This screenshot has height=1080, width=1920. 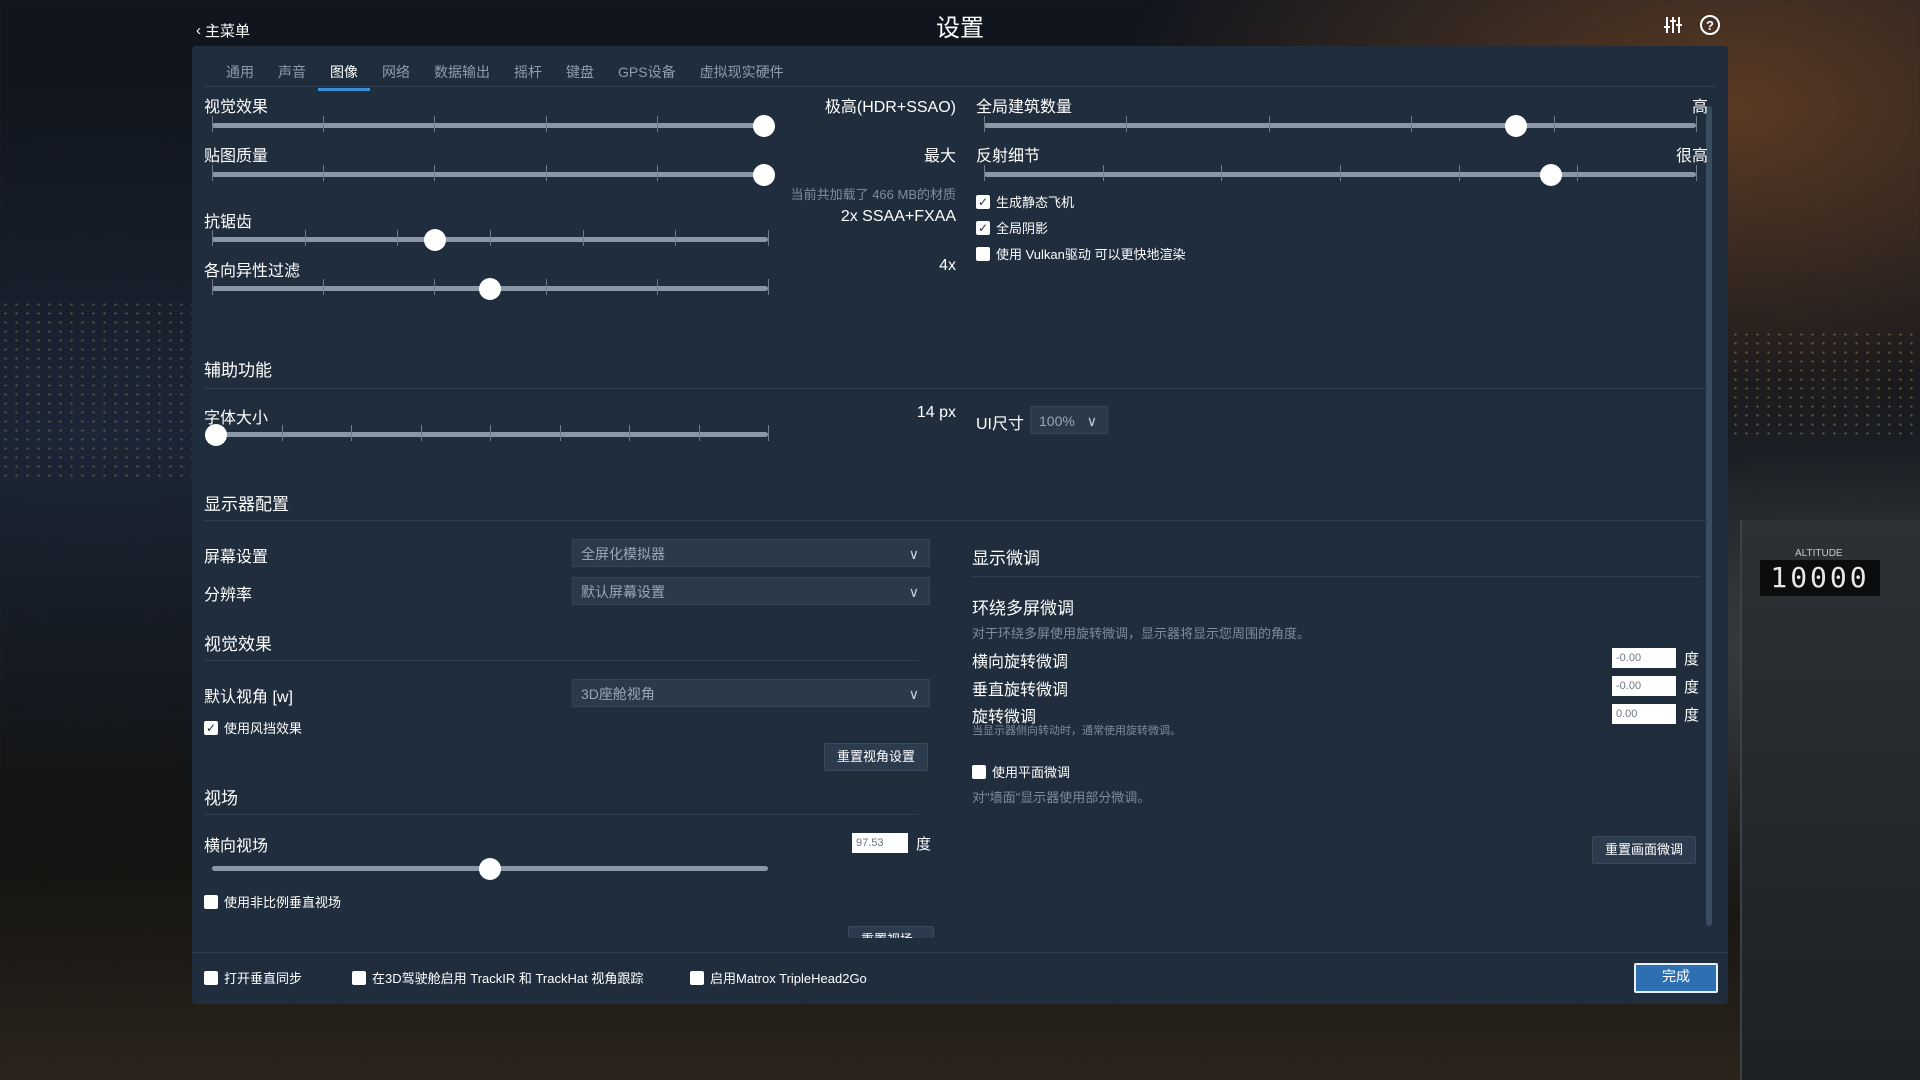 I want to click on reset-fov-button: 重置视场, so click(x=891, y=932).